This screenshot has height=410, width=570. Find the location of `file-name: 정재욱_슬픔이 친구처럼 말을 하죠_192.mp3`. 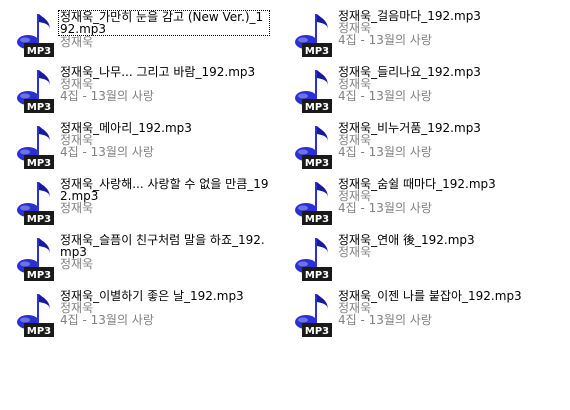

file-name: 정재욱_슬픔이 친구처럼 말을 하죠_192.mp3 is located at coordinates (162, 246).